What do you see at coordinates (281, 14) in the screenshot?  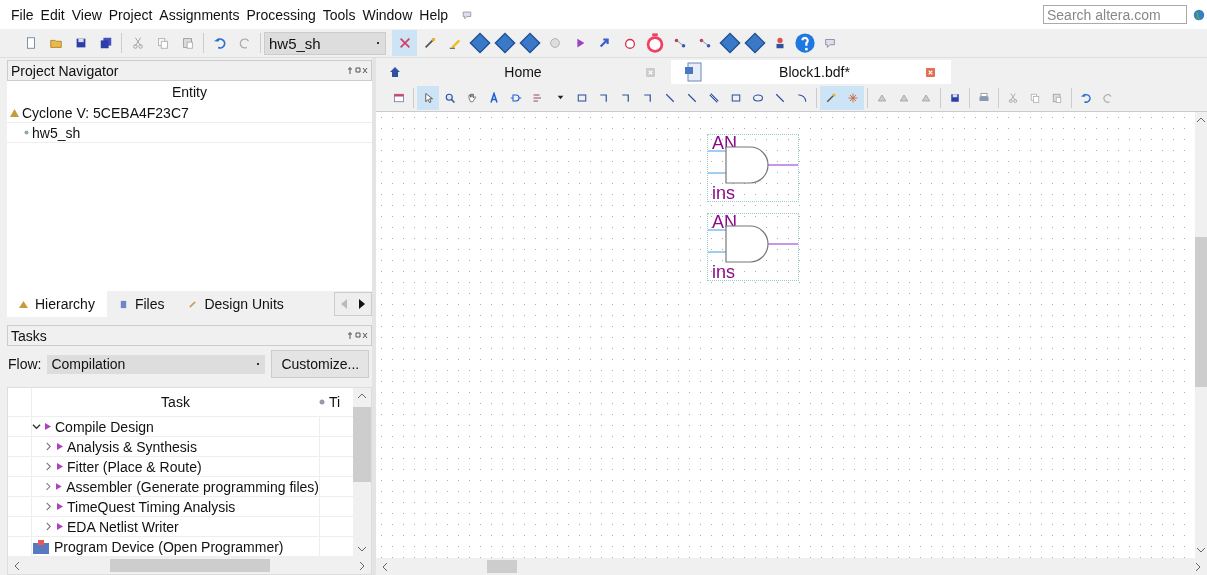 I see `menu-item: Processing` at bounding box center [281, 14].